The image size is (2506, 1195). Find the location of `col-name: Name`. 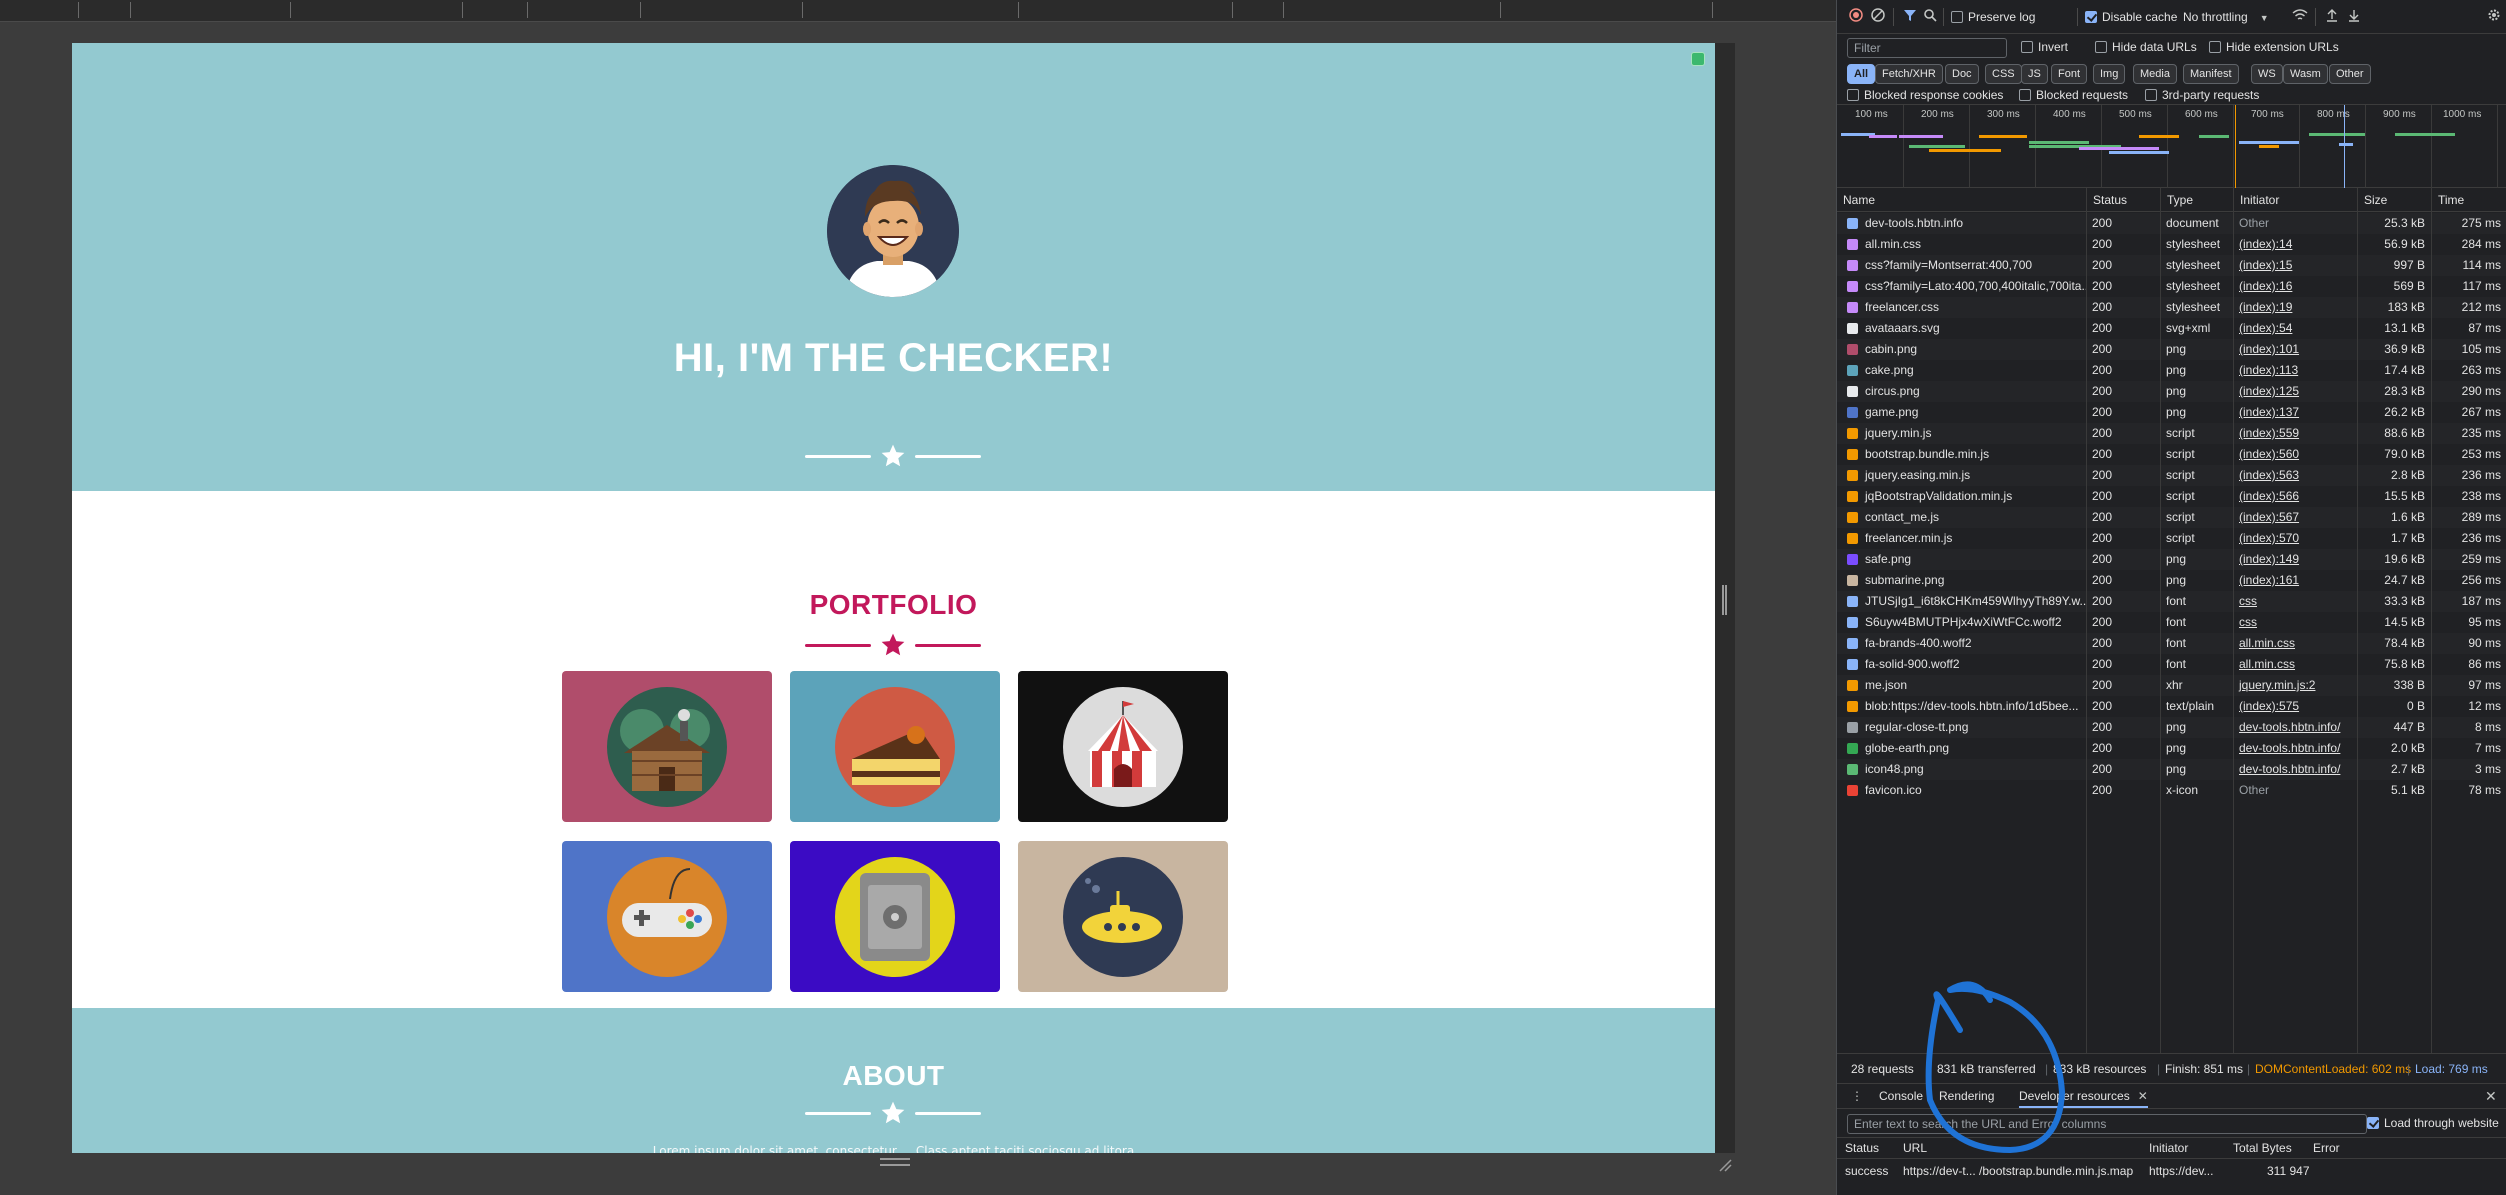

col-name: Name is located at coordinates (1961, 200).